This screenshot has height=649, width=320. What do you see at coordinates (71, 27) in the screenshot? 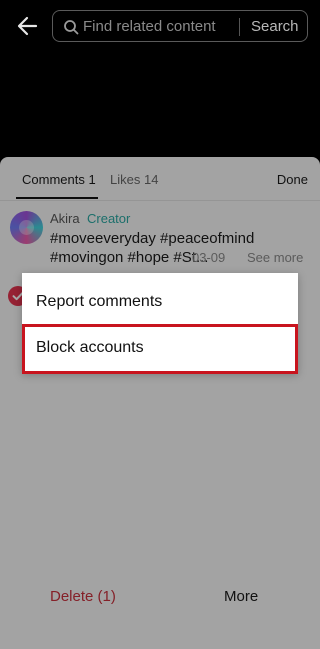
I see `search-icon` at bounding box center [71, 27].